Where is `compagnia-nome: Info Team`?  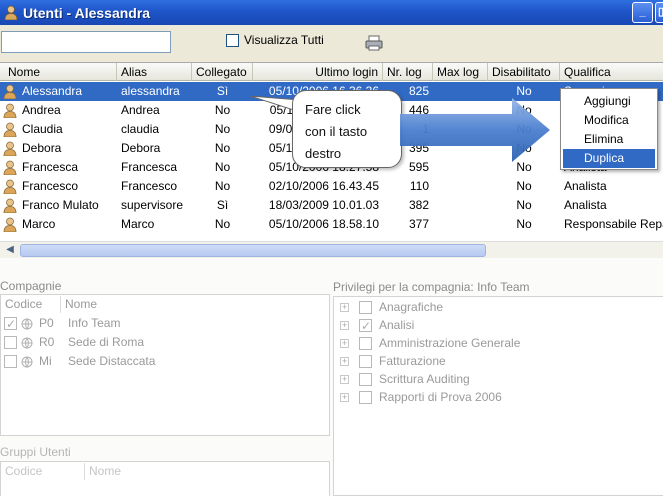 compagnia-nome: Info Team is located at coordinates (94, 323).